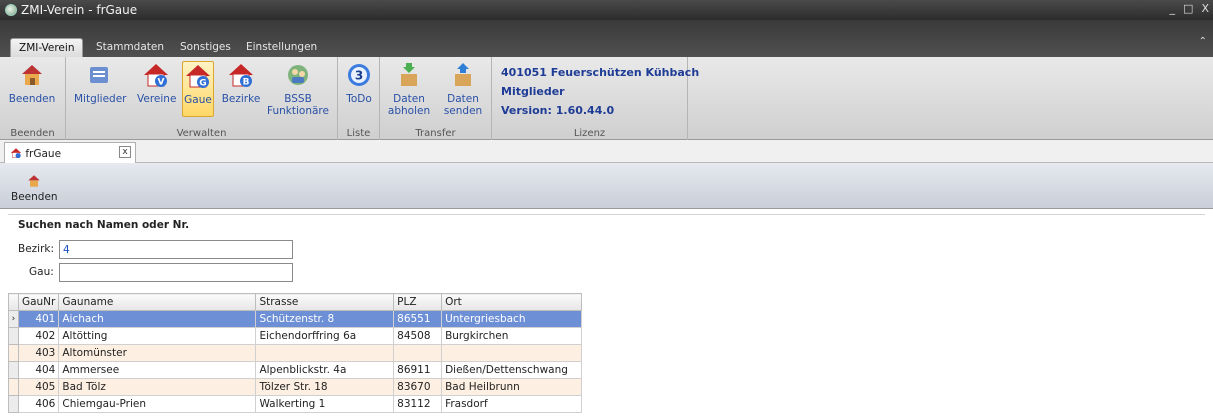 The width and height of the screenshot is (1213, 416). What do you see at coordinates (32, 133) in the screenshot?
I see `group-label: Beenden` at bounding box center [32, 133].